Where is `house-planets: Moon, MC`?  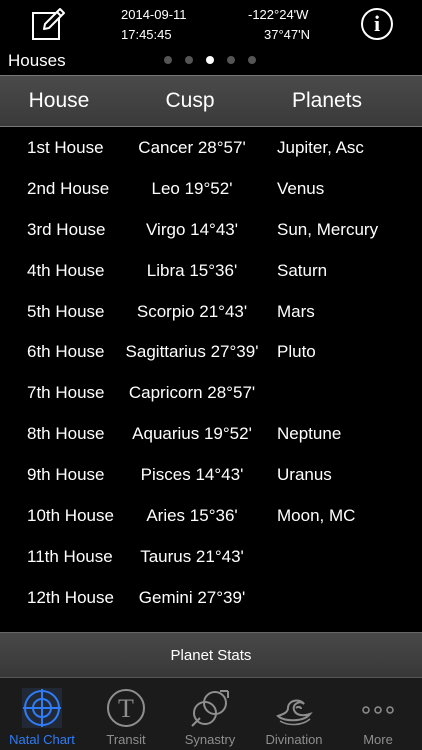
house-planets: Moon, MC is located at coordinates (316, 516).